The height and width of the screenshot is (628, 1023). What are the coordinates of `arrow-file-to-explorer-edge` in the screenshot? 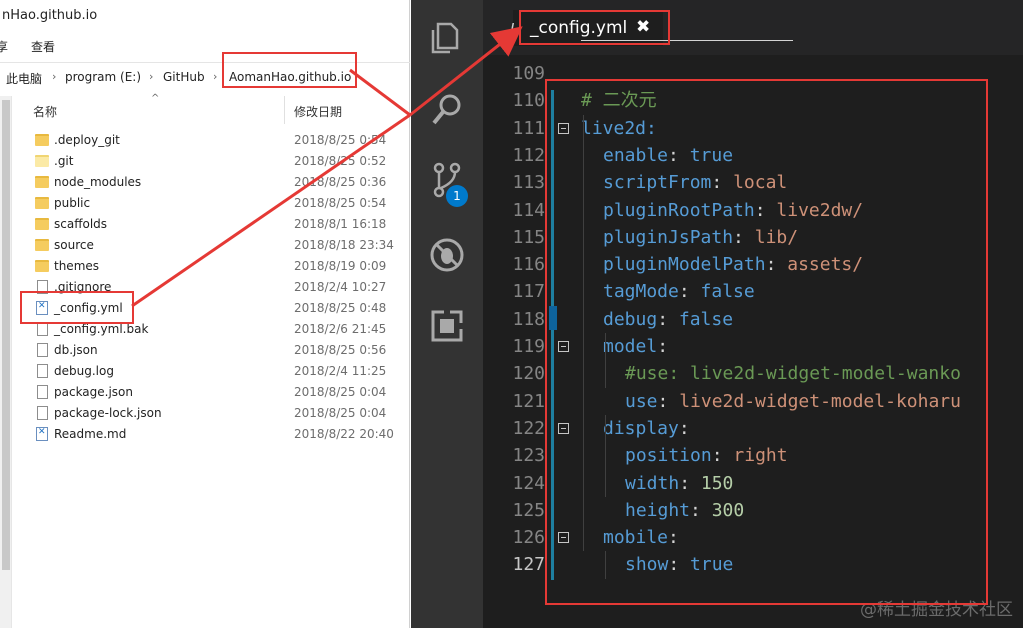 It's located at (271, 210).